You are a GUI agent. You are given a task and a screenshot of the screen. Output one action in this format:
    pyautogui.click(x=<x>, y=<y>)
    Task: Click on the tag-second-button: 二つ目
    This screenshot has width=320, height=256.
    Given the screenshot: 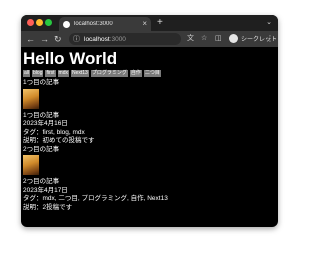 What is the action you would take?
    pyautogui.click(x=152, y=73)
    